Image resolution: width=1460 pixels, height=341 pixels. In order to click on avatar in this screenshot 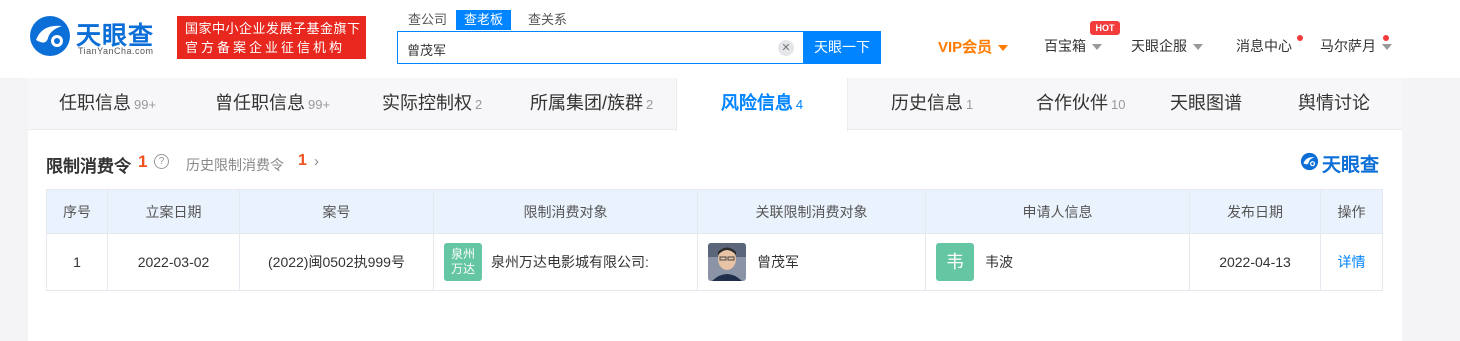, I will do `click(727, 262)`.